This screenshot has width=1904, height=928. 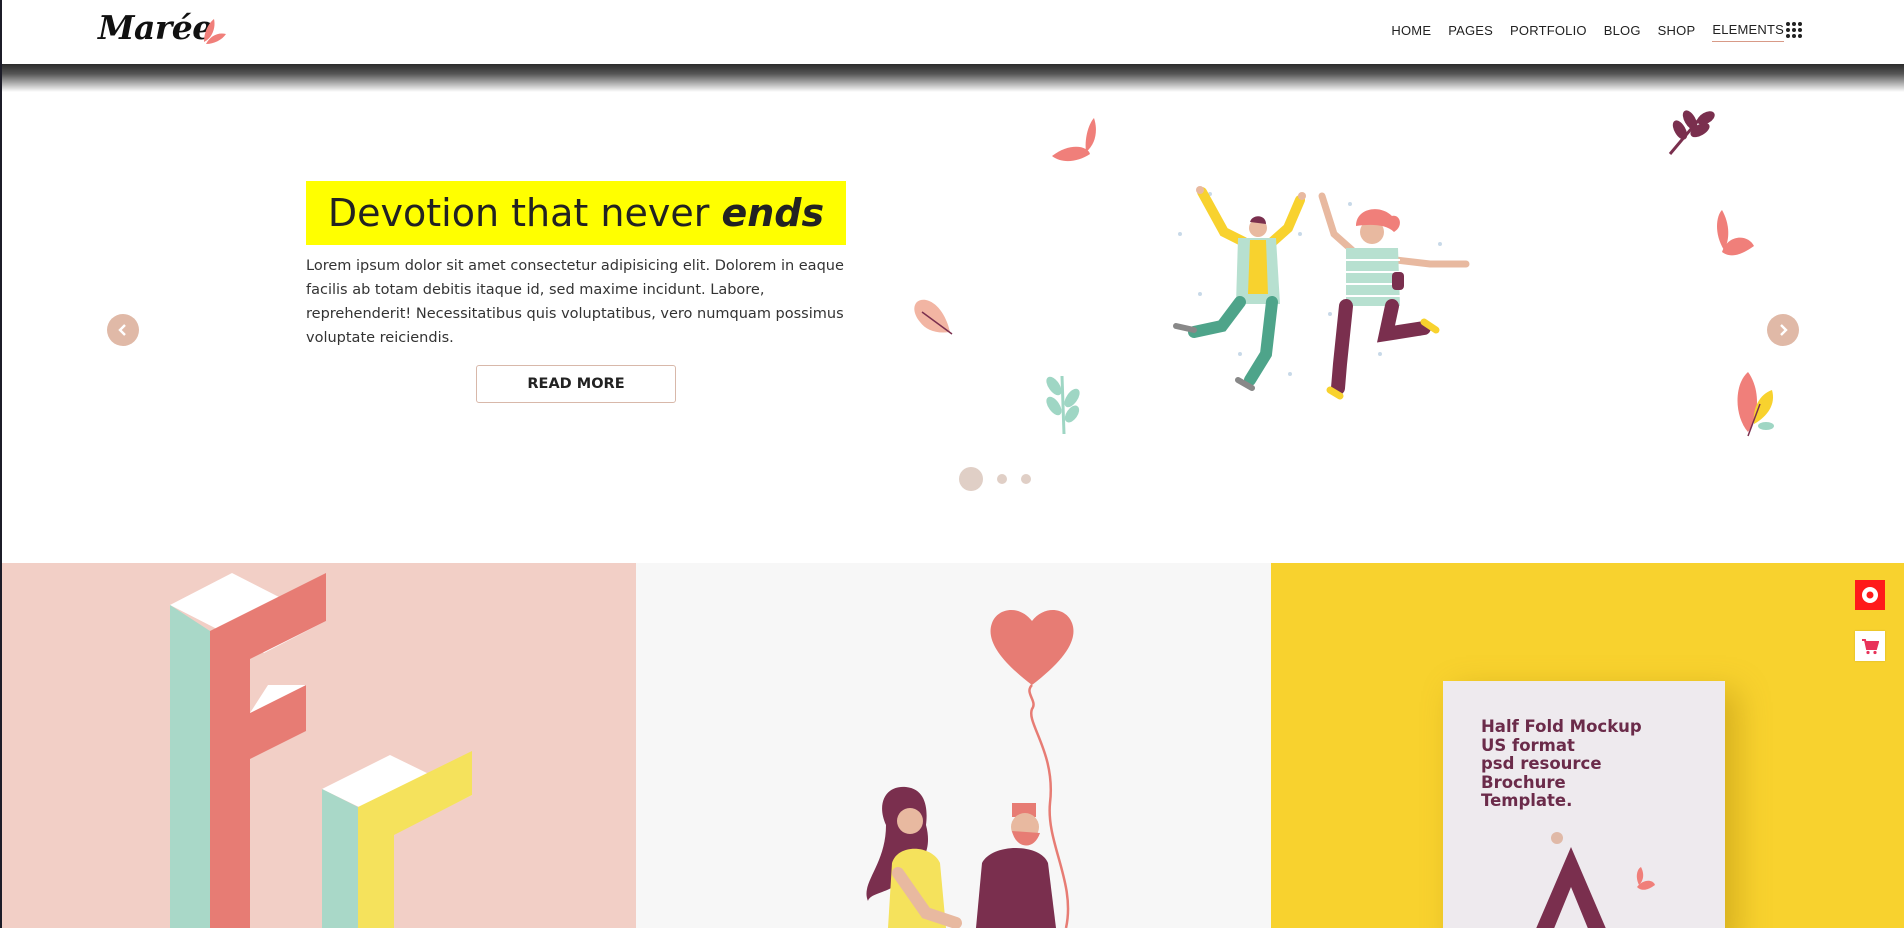 I want to click on window-edge, so click(x=1, y=464).